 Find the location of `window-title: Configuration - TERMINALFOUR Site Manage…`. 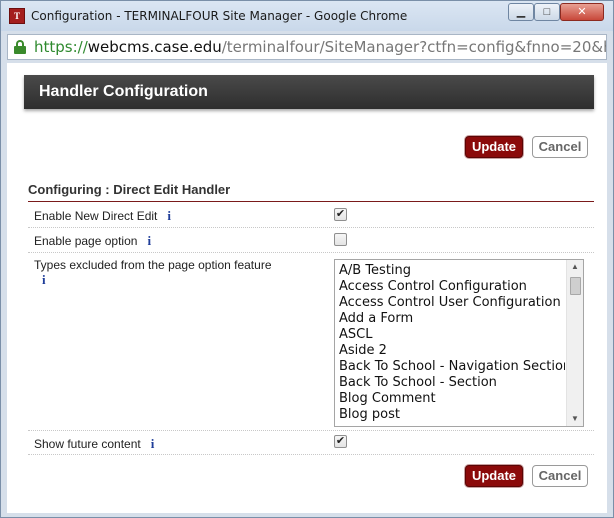

window-title: Configuration - TERMINALFOUR Site Manage… is located at coordinates (219, 16).